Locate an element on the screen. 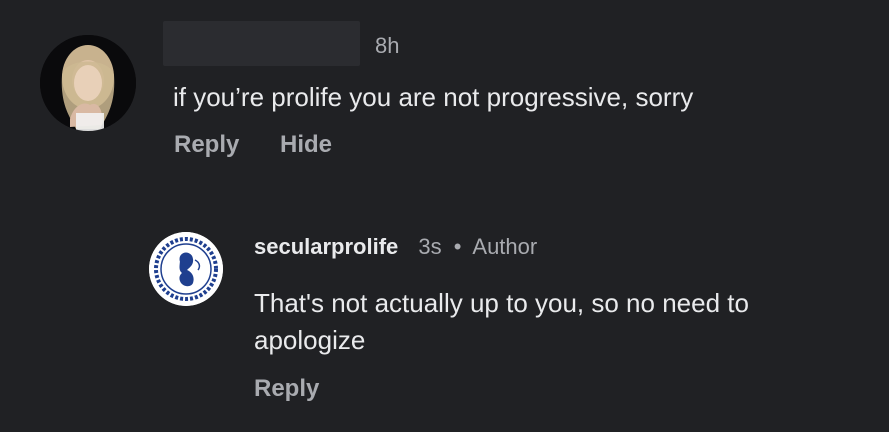  reply-header: secularprolife 3s • Author is located at coordinates (395, 247).